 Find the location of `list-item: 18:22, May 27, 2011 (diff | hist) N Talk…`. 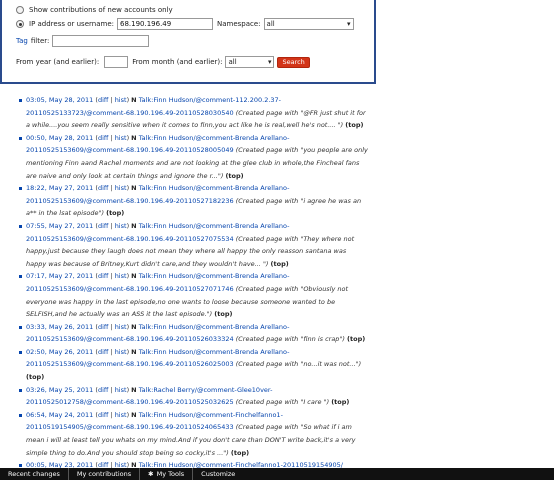

list-item: 18:22, May 27, 2011 (diff | hist) N Talk… is located at coordinates (193, 201).